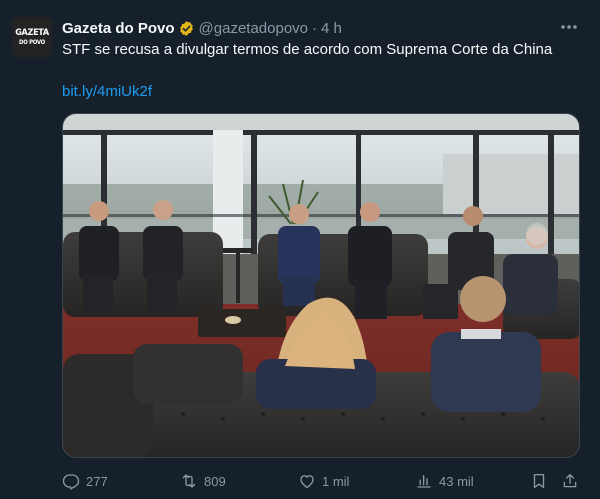 The image size is (600, 499). Describe the element at coordinates (456, 481) in the screenshot. I see `views-count: 43 mil` at that location.